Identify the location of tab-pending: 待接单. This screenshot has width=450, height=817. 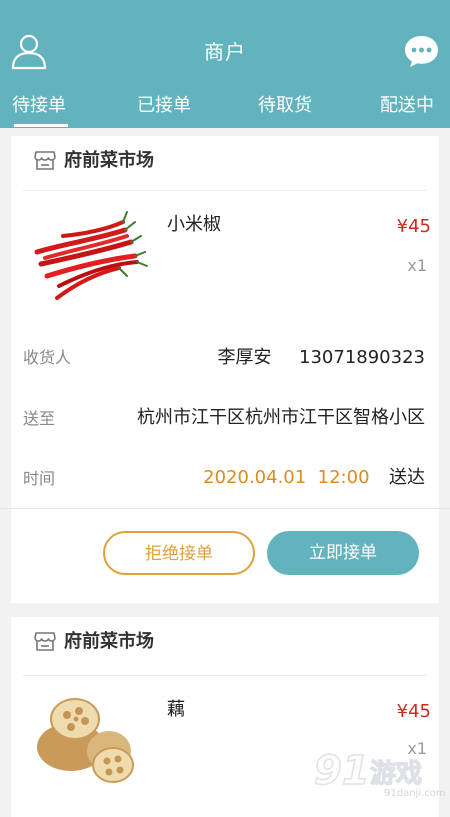
(39, 104).